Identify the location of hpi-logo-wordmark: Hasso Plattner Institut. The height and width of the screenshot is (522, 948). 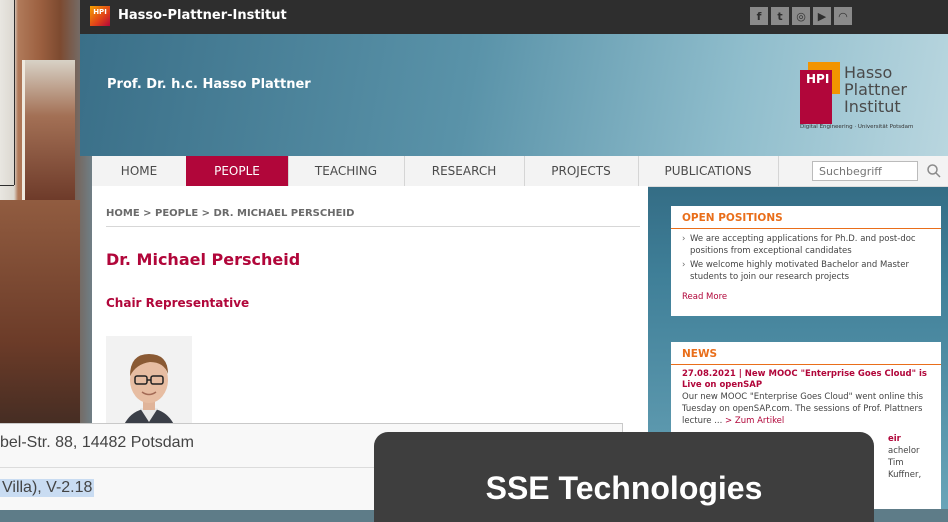
(876, 89).